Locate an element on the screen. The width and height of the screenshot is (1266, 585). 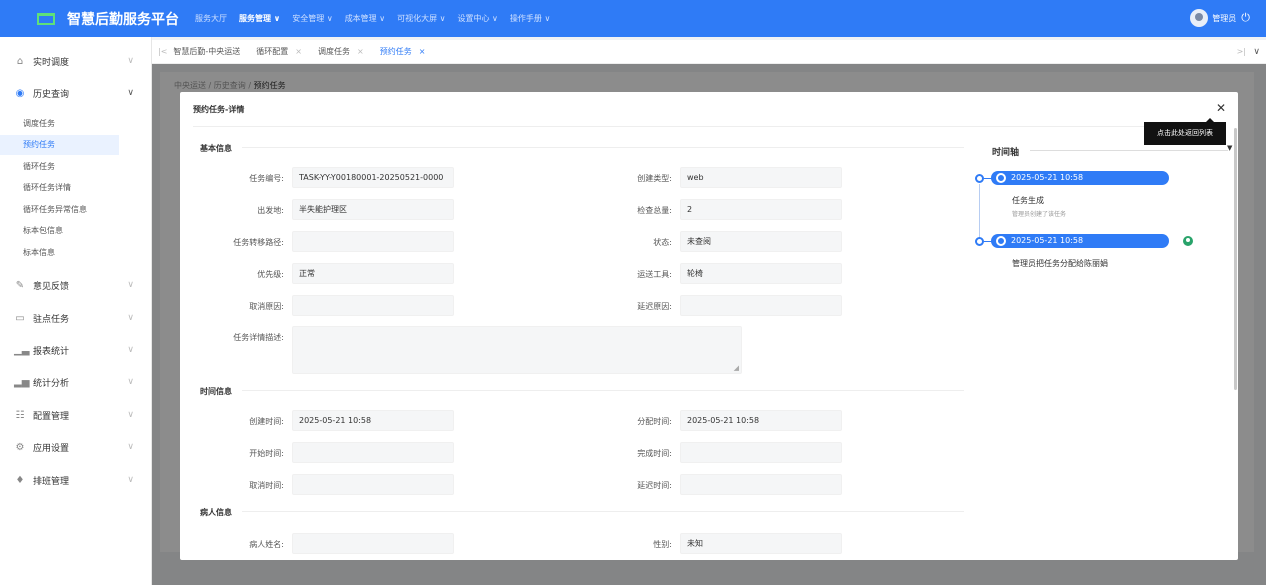
create-type-field: web is located at coordinates (761, 177).